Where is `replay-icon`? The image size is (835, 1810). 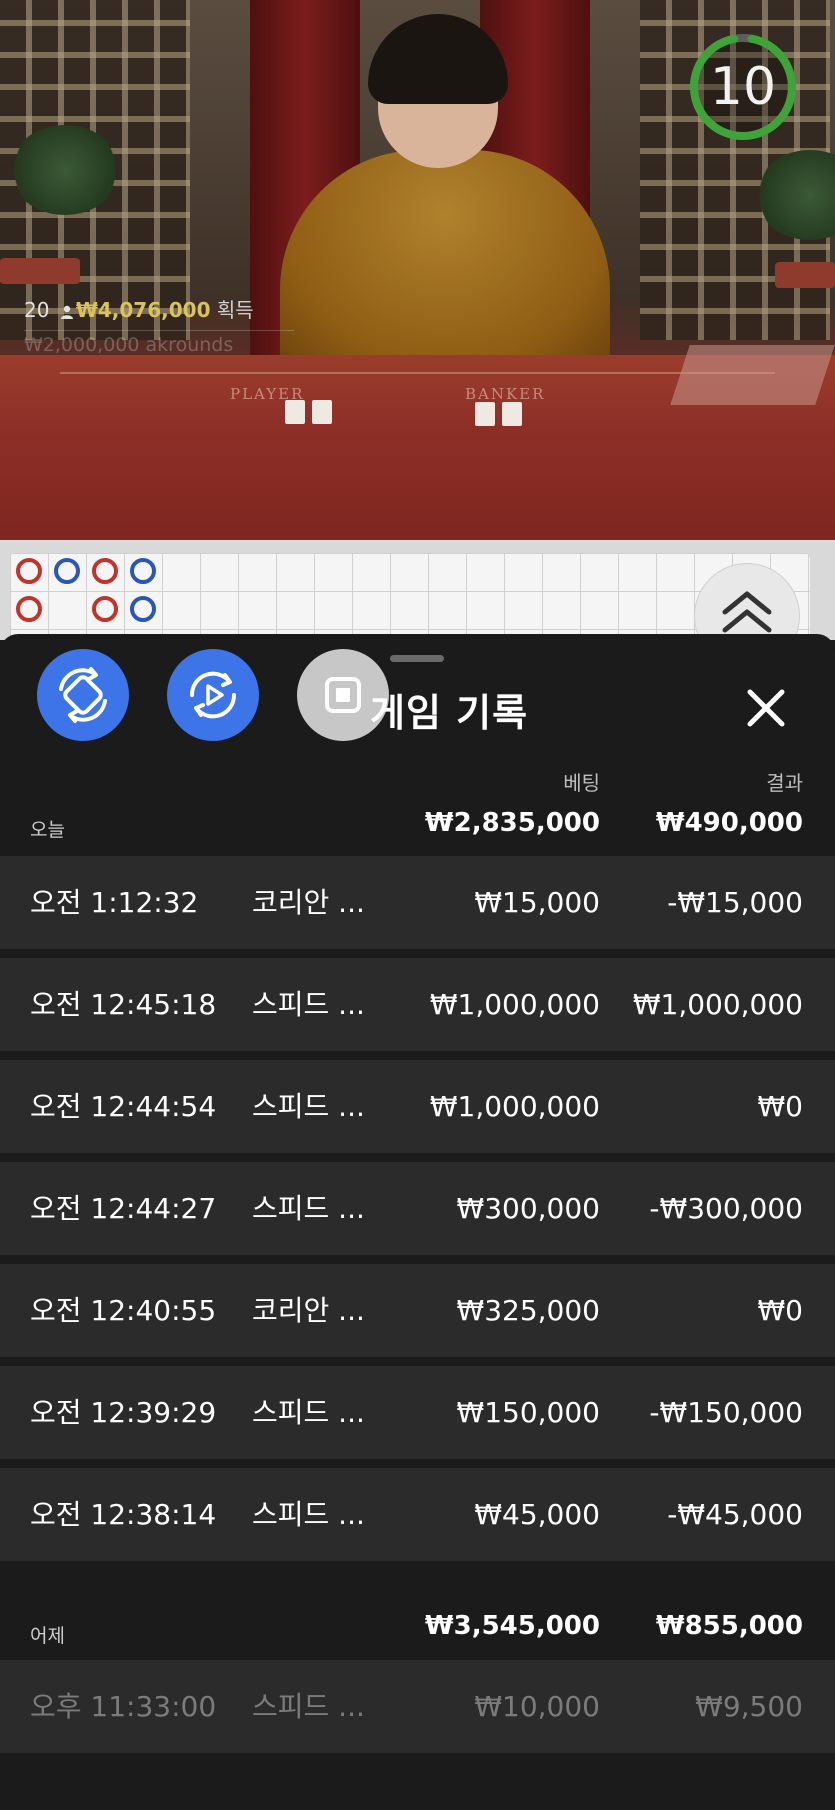
replay-icon is located at coordinates (213, 695).